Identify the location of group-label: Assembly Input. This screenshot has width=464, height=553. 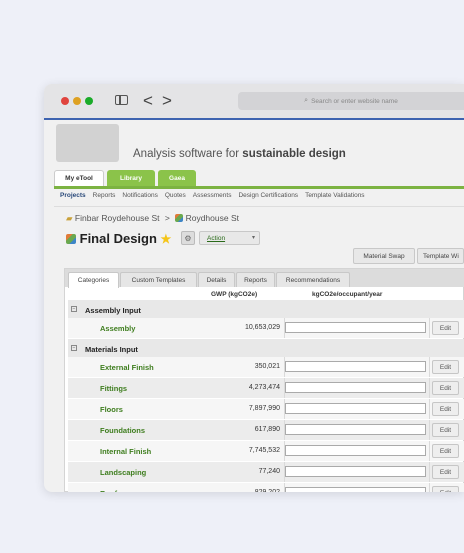
(113, 310).